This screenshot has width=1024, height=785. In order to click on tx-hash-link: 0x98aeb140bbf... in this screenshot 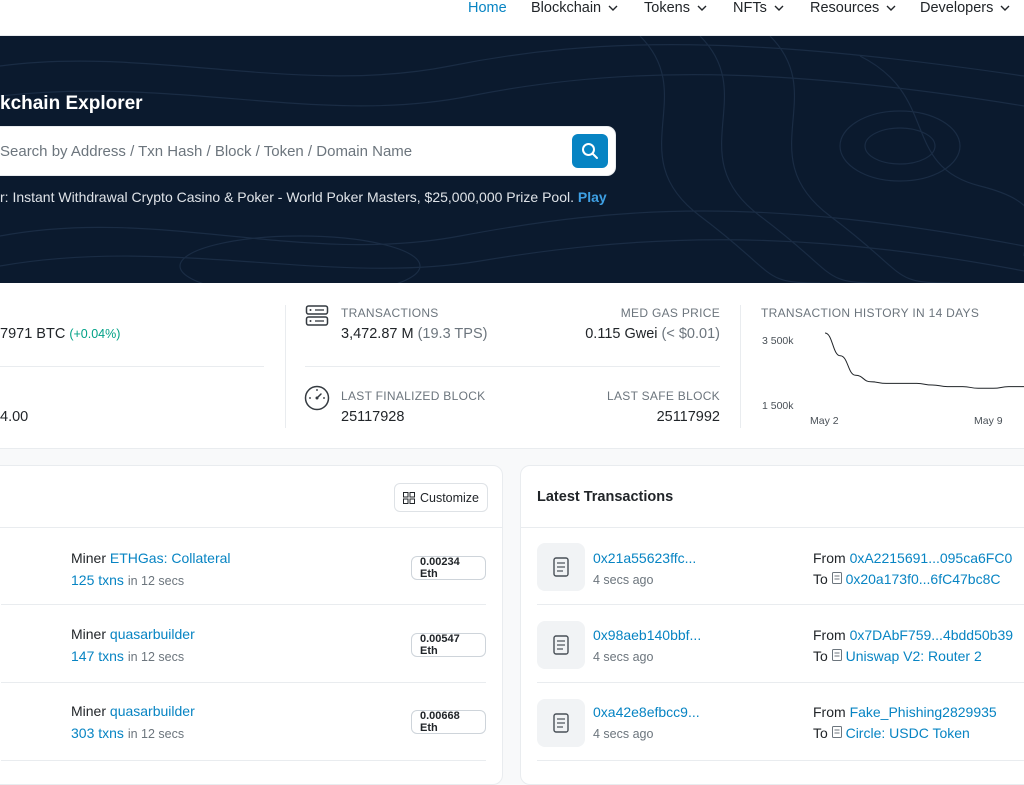, I will do `click(647, 635)`.